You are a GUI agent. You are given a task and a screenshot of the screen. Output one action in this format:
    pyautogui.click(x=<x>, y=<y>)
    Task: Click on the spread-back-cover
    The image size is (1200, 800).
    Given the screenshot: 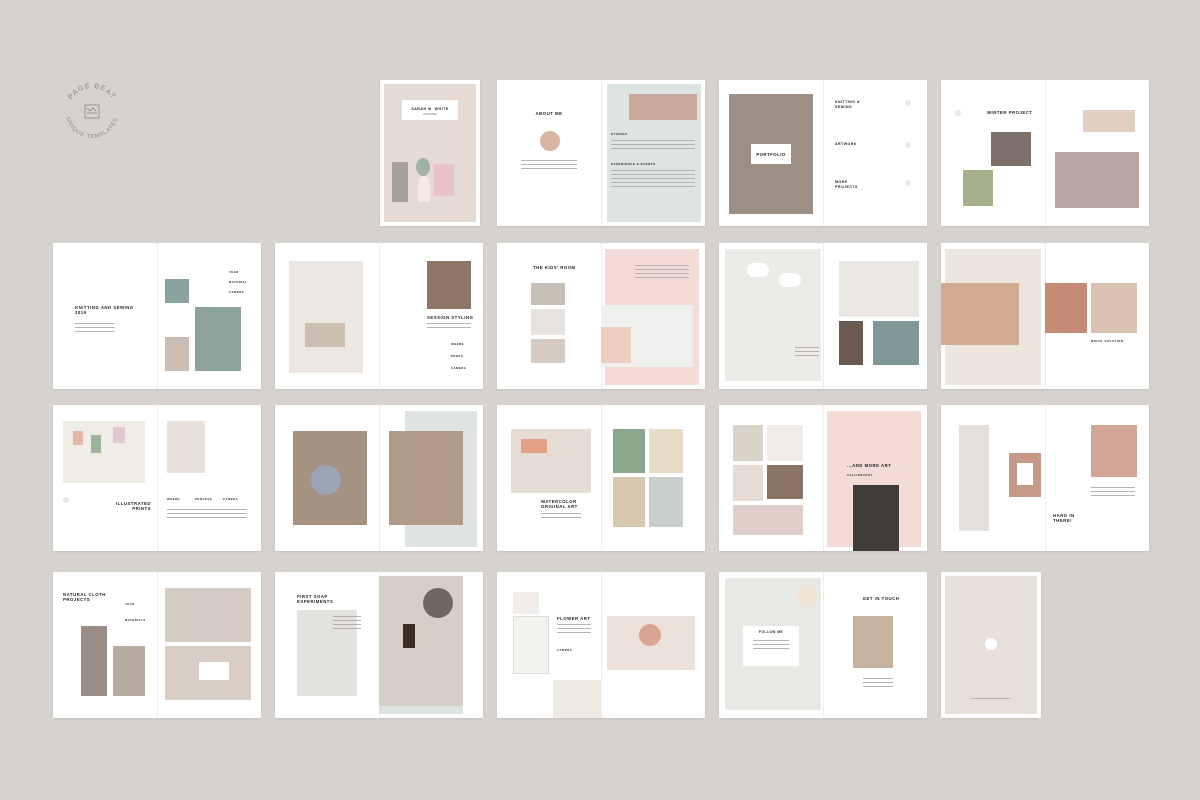 What is the action you would take?
    pyautogui.click(x=991, y=645)
    